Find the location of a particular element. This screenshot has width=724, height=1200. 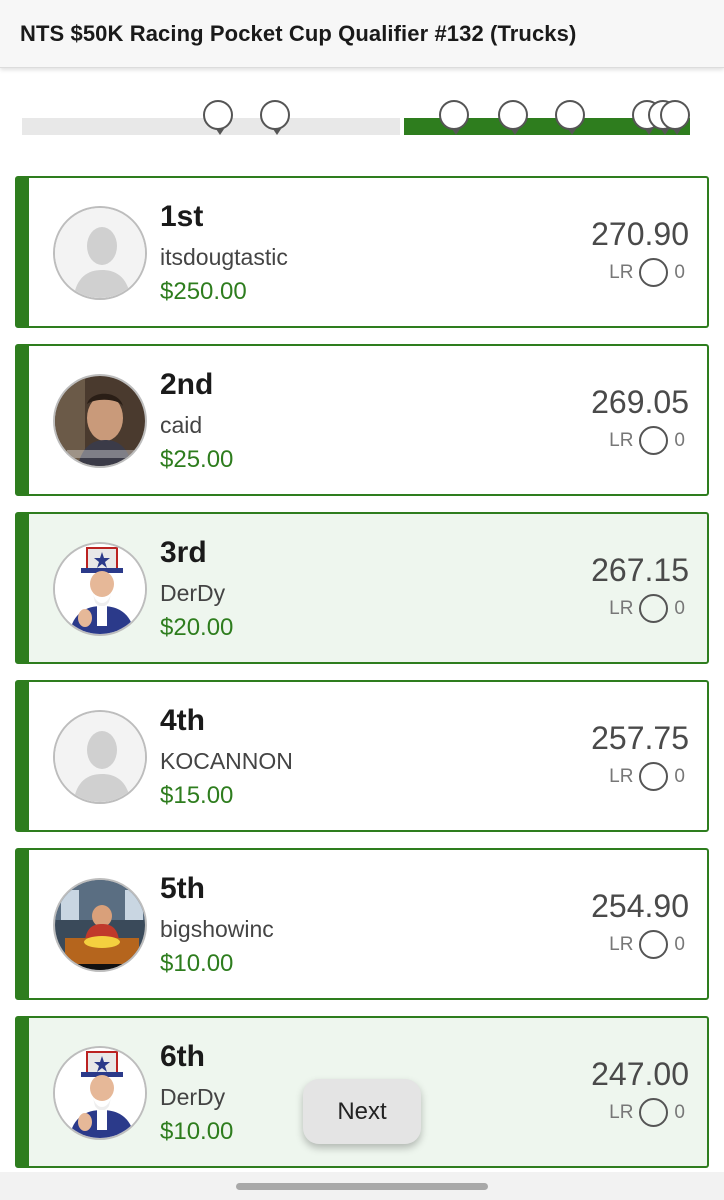

score-value: 269.05 is located at coordinates (640, 402).